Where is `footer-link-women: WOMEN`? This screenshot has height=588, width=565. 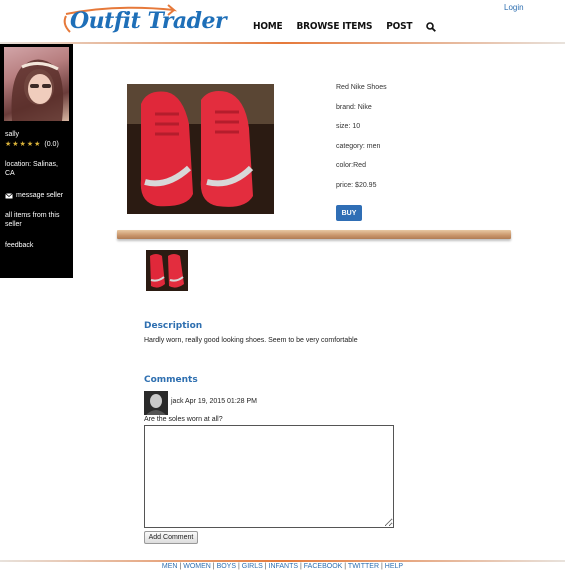 footer-link-women: WOMEN is located at coordinates (197, 566).